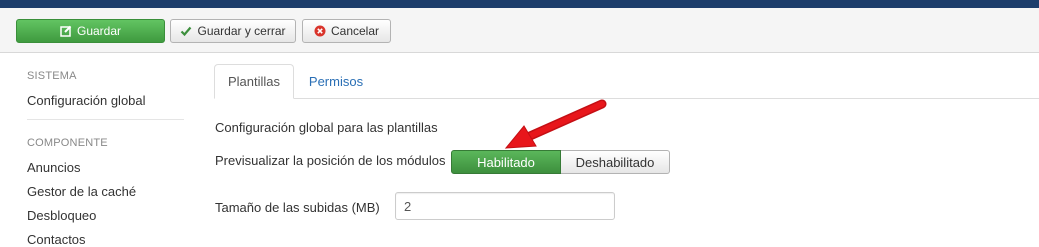  I want to click on save-button-label: Guardar, so click(99, 31).